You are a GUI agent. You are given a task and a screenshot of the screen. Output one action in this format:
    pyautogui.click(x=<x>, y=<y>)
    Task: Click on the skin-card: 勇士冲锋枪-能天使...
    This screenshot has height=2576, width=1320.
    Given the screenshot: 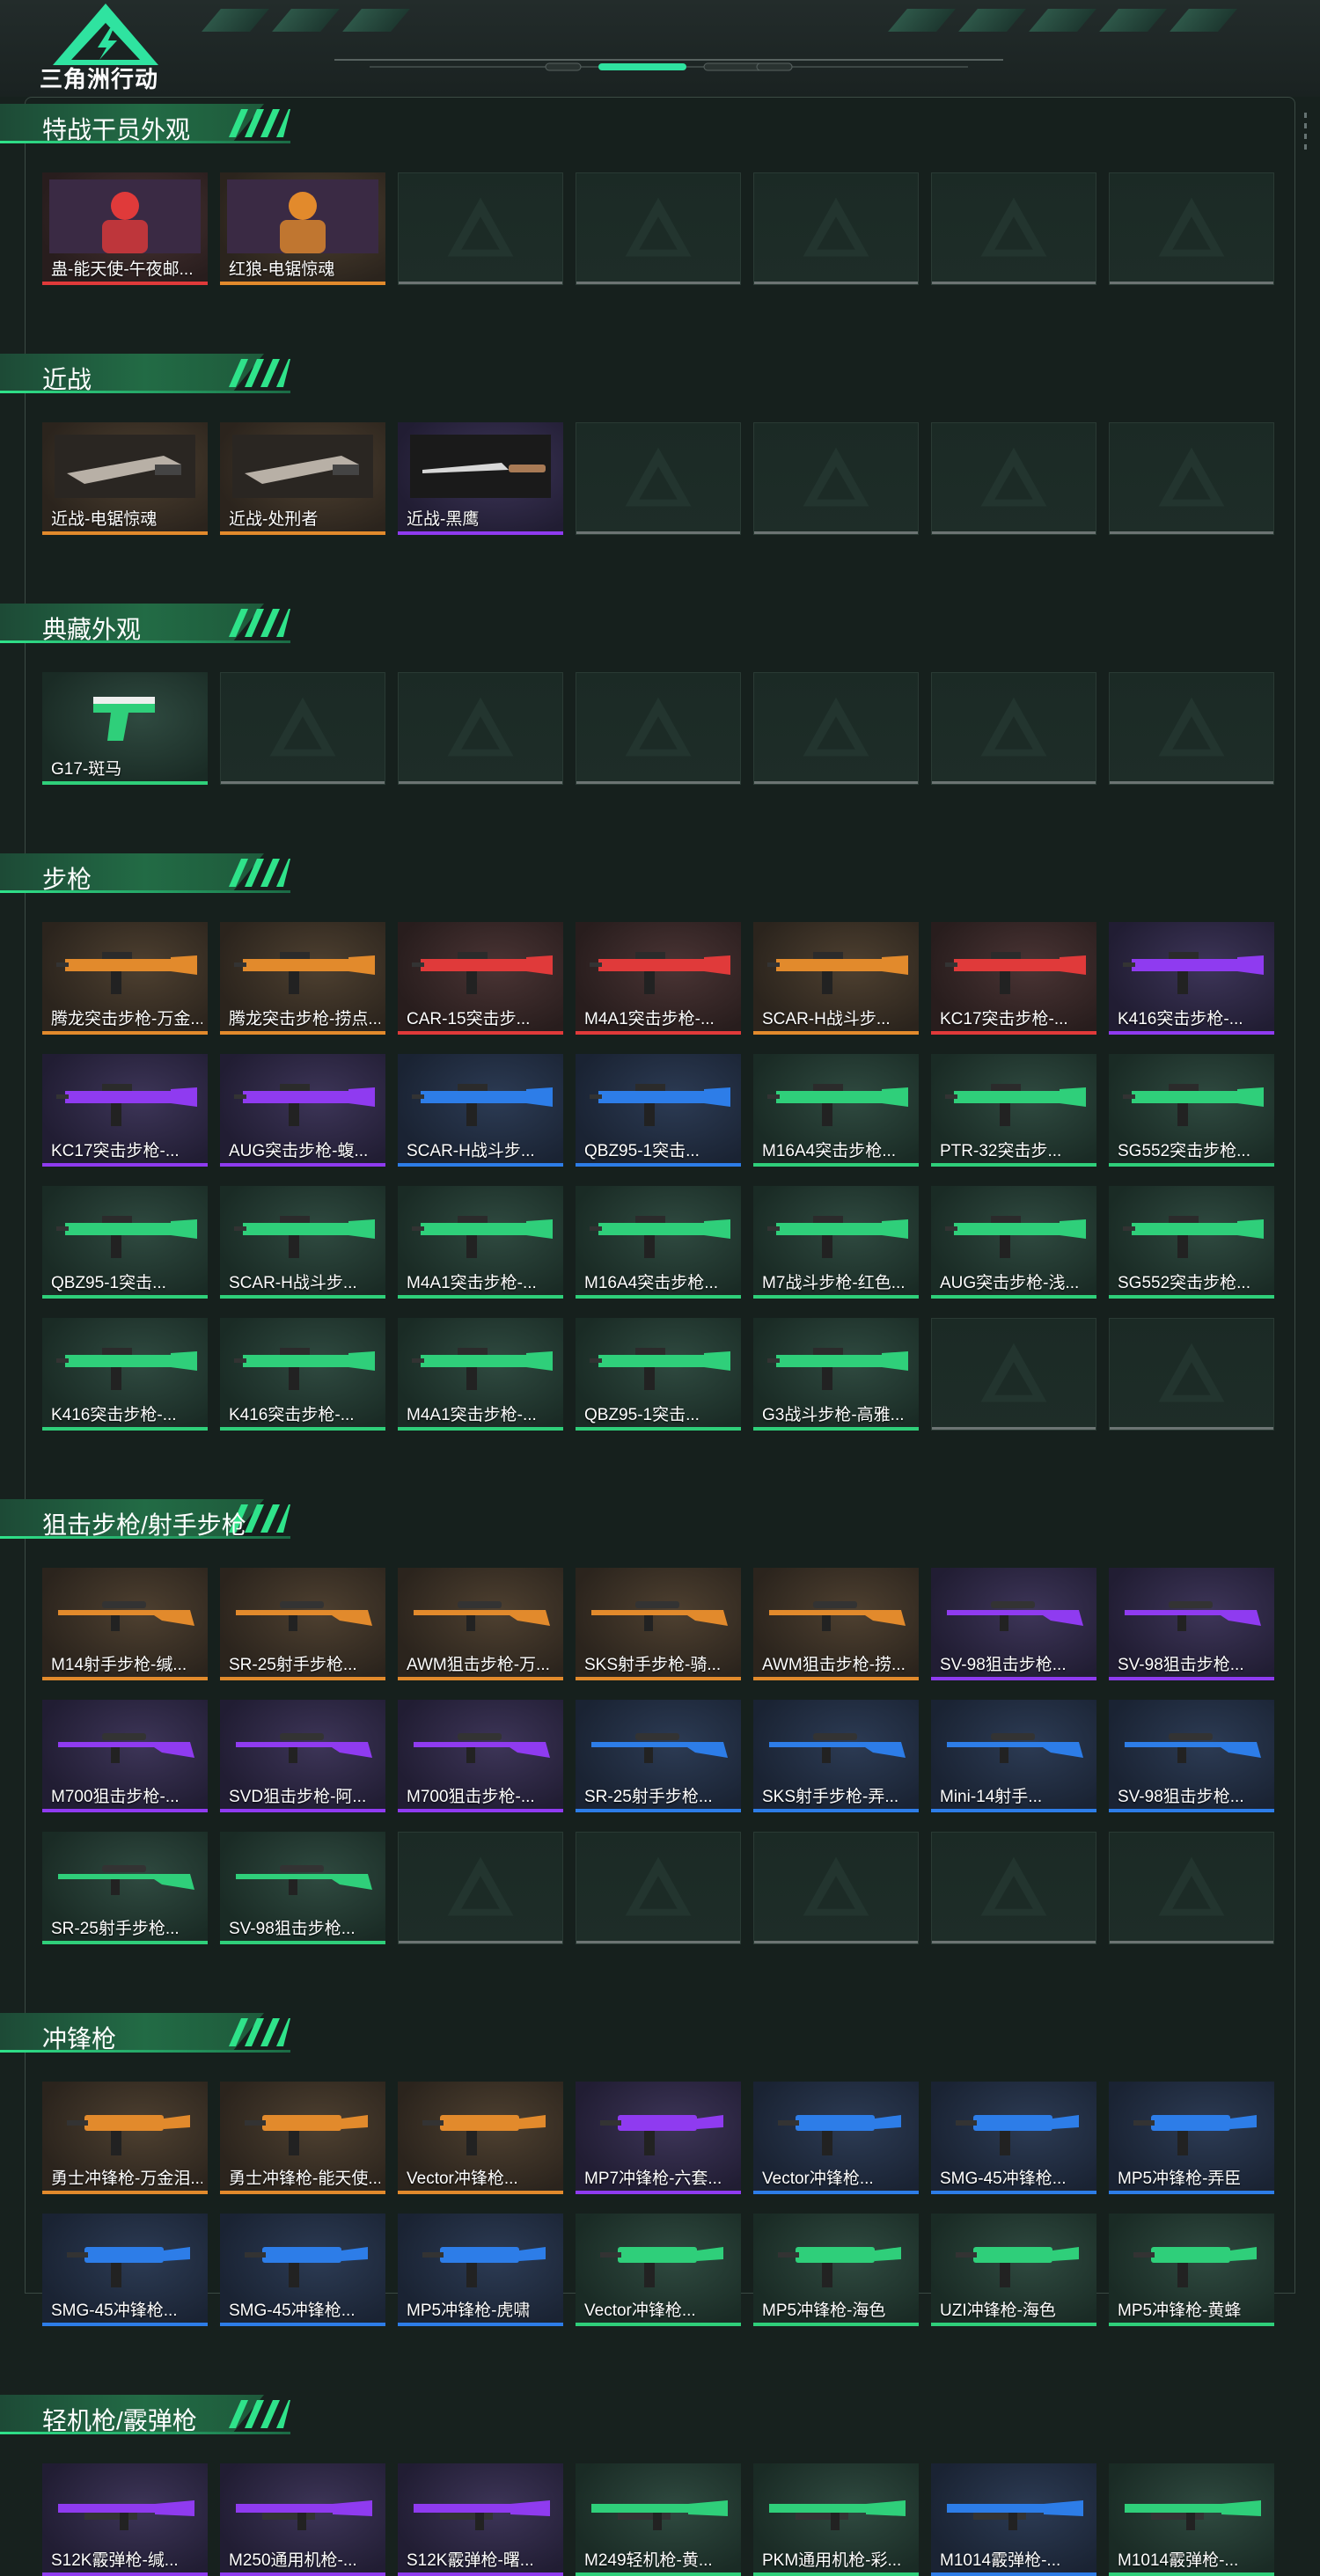 What is the action you would take?
    pyautogui.click(x=303, y=2138)
    